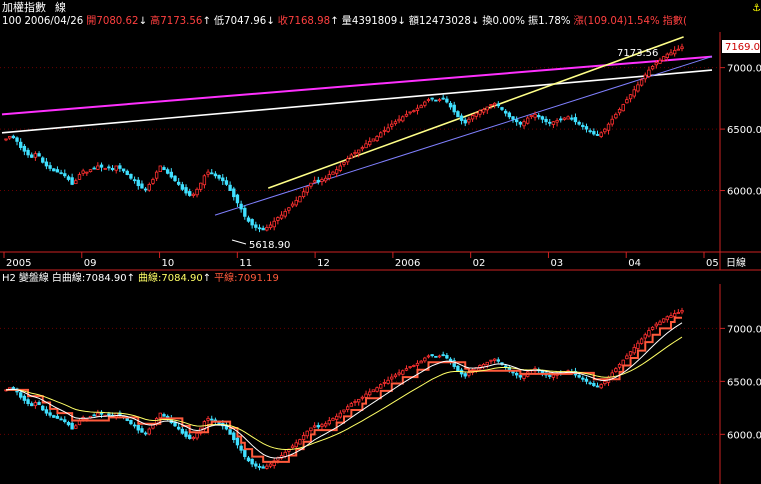 The width and height of the screenshot is (761, 484). What do you see at coordinates (11, 21) in the screenshot?
I see `header-field: 100` at bounding box center [11, 21].